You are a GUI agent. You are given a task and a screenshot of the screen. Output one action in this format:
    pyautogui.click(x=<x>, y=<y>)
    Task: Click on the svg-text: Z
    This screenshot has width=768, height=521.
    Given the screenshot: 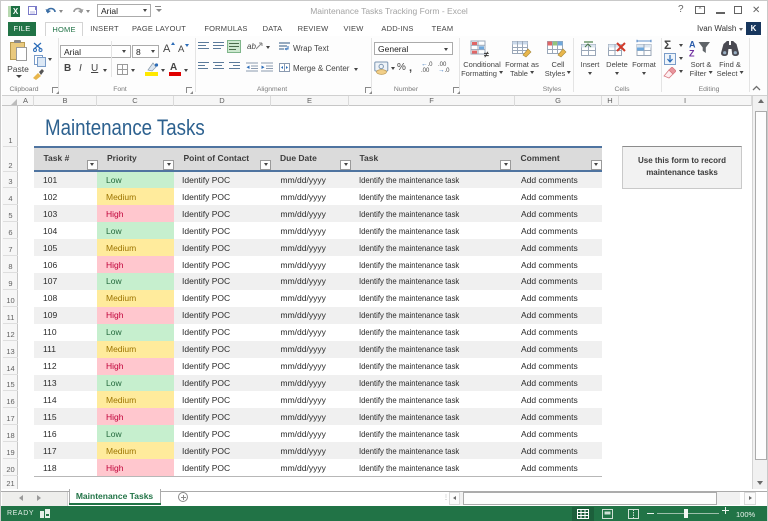 What is the action you would take?
    pyautogui.click(x=692, y=54)
    